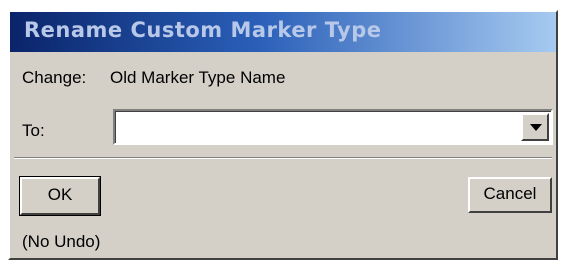 The height and width of the screenshot is (263, 562). I want to click on cancel-button: Cancel, so click(510, 195).